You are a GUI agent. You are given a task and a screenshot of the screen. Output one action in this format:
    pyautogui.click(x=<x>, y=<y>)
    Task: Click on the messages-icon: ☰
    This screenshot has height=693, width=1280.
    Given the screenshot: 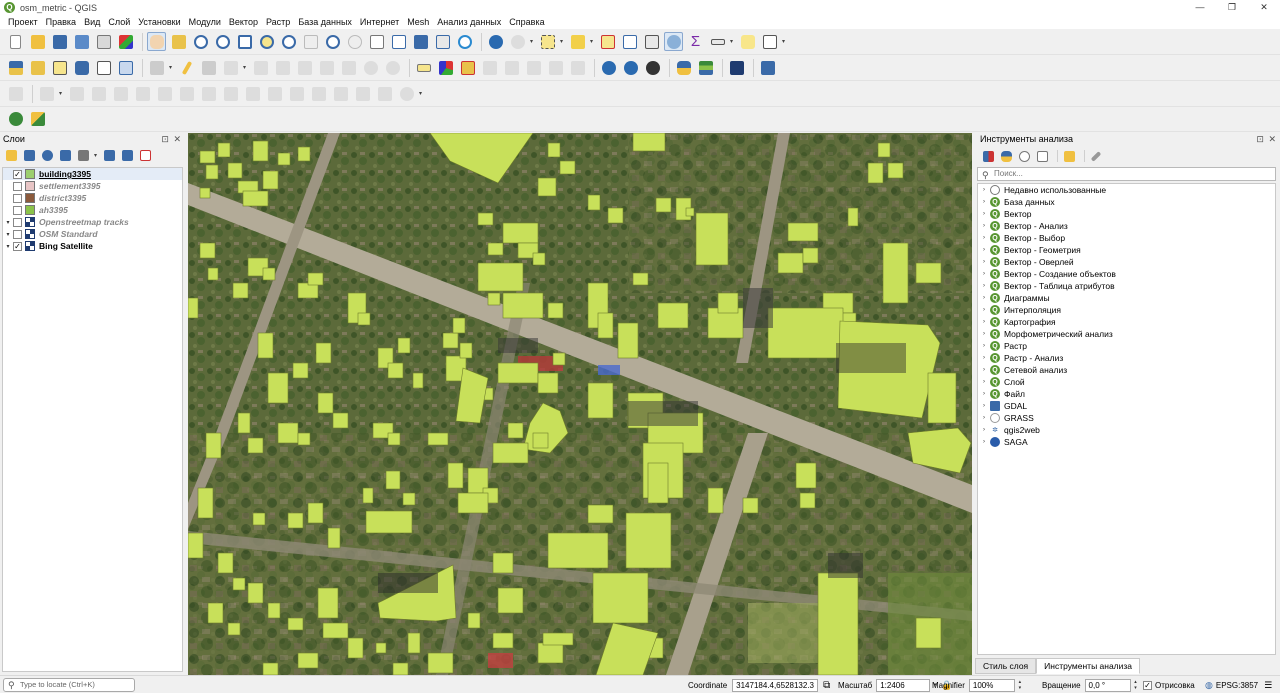 What is the action you would take?
    pyautogui.click(x=1268, y=685)
    